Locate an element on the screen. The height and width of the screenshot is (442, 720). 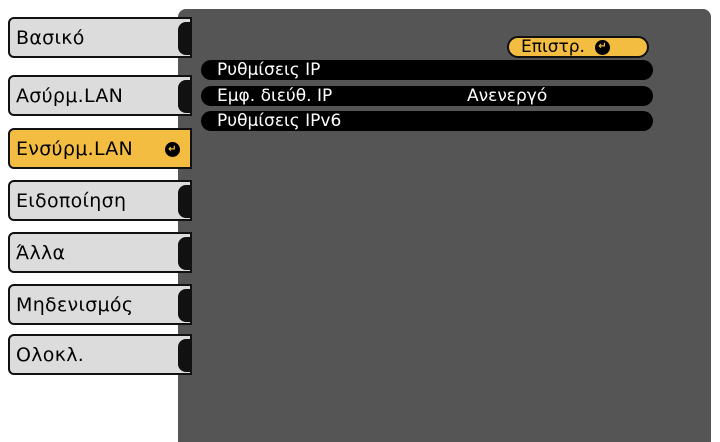
menu-row-value: Ανενεργό is located at coordinates (507, 96).